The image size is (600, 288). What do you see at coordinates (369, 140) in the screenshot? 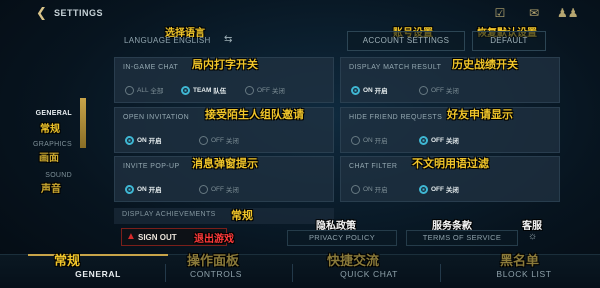
I see `hide-friend-on-option: ON 开启` at bounding box center [369, 140].